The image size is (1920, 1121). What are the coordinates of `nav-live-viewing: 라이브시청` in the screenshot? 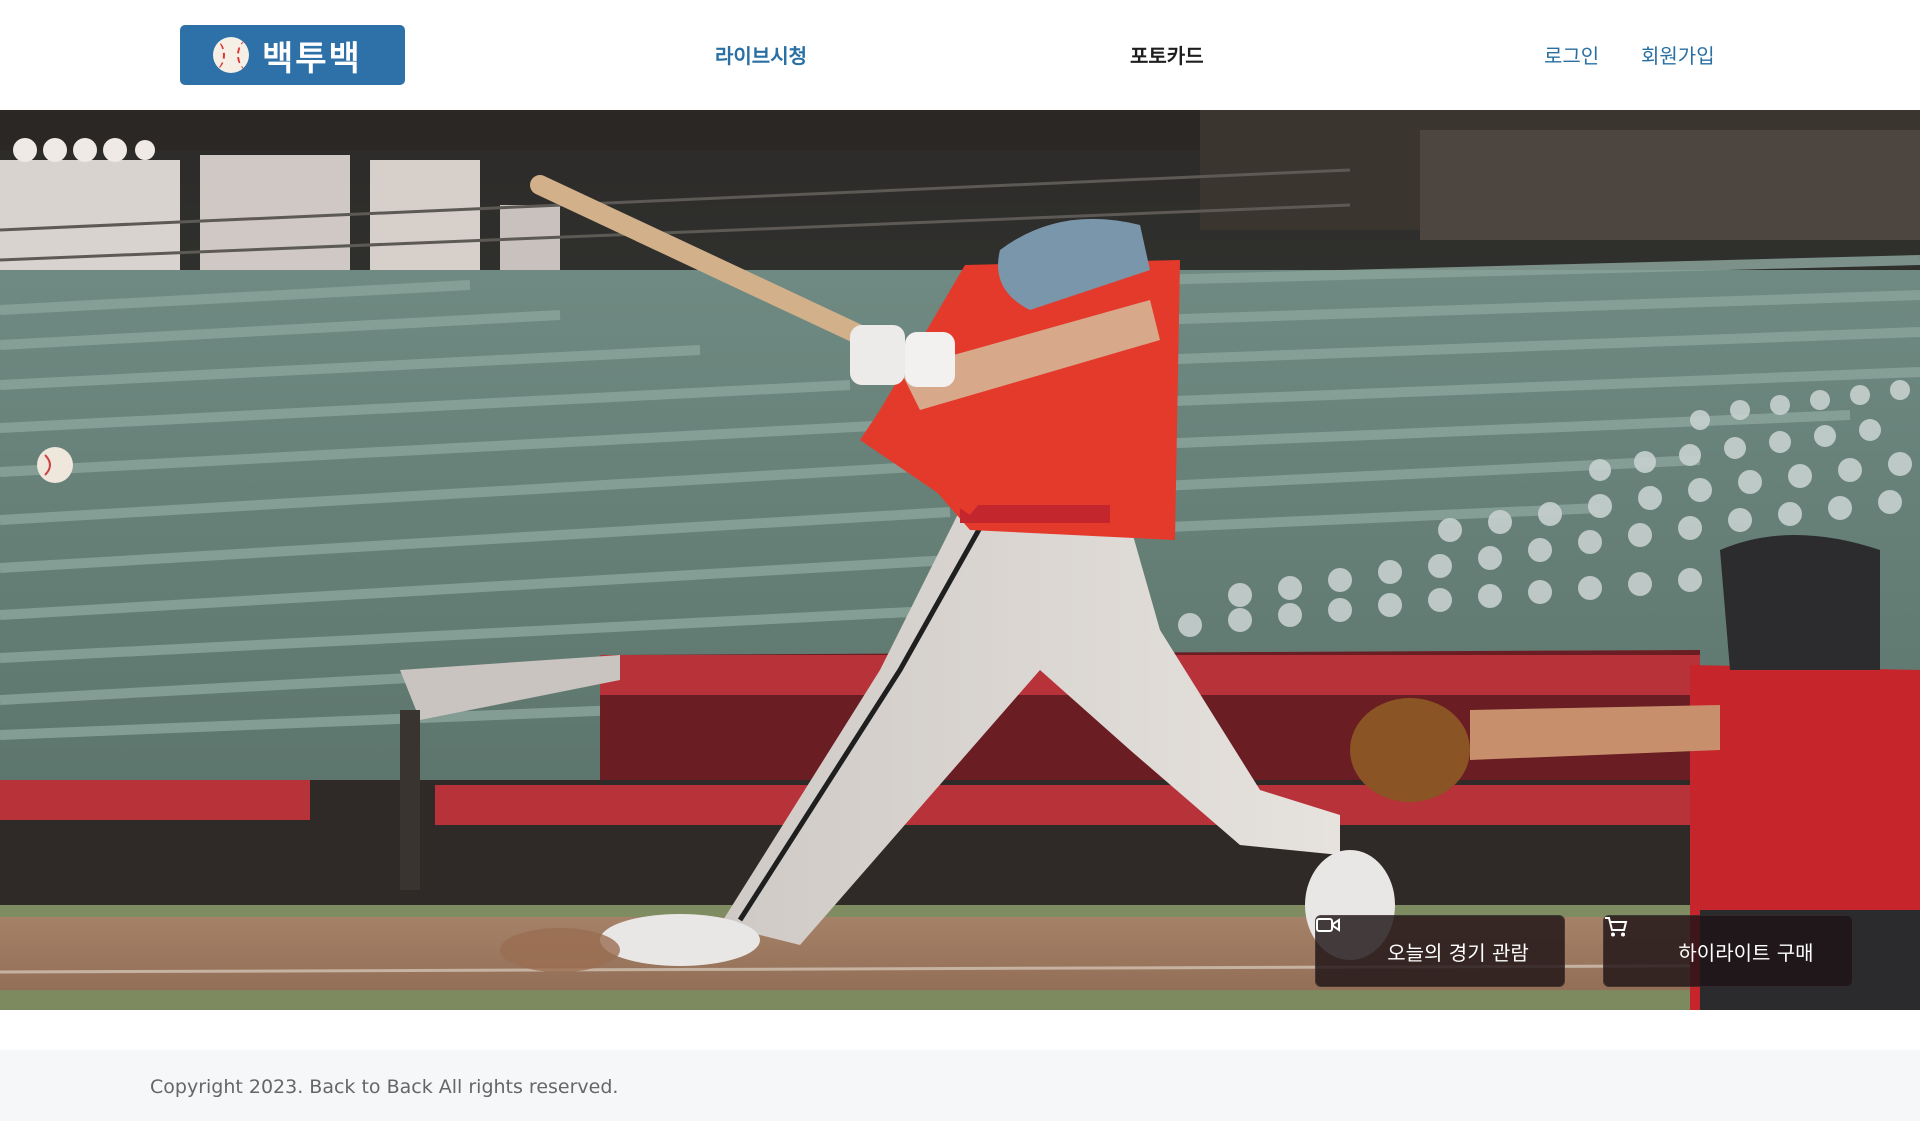 It's located at (761, 54).